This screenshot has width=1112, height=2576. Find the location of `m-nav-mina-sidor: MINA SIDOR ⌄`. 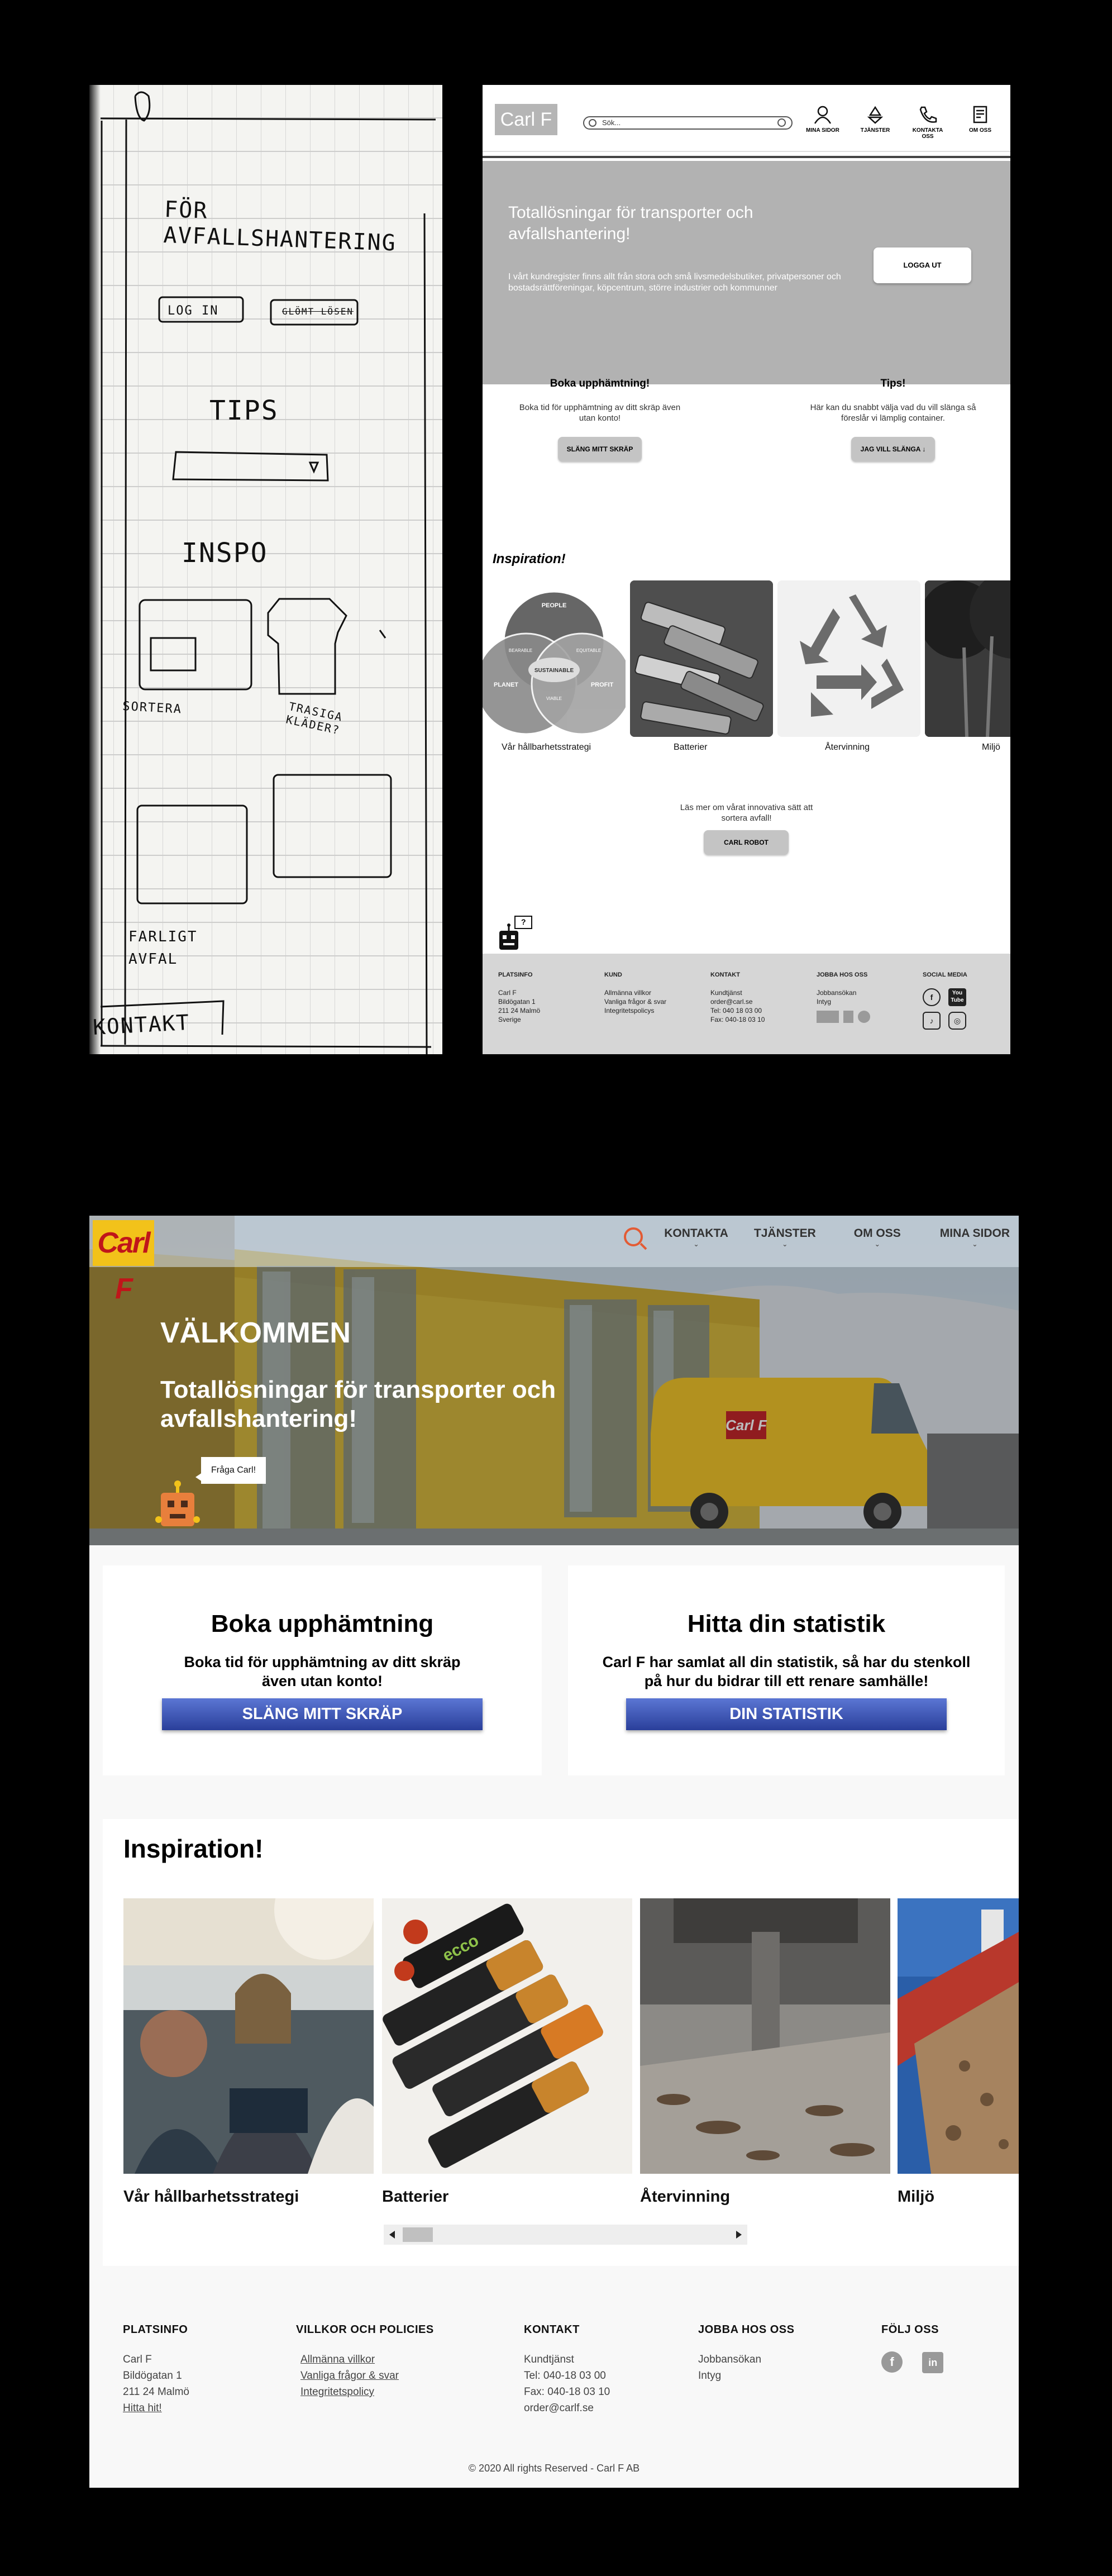

m-nav-mina-sidor: MINA SIDOR ⌄ is located at coordinates (975, 1237).